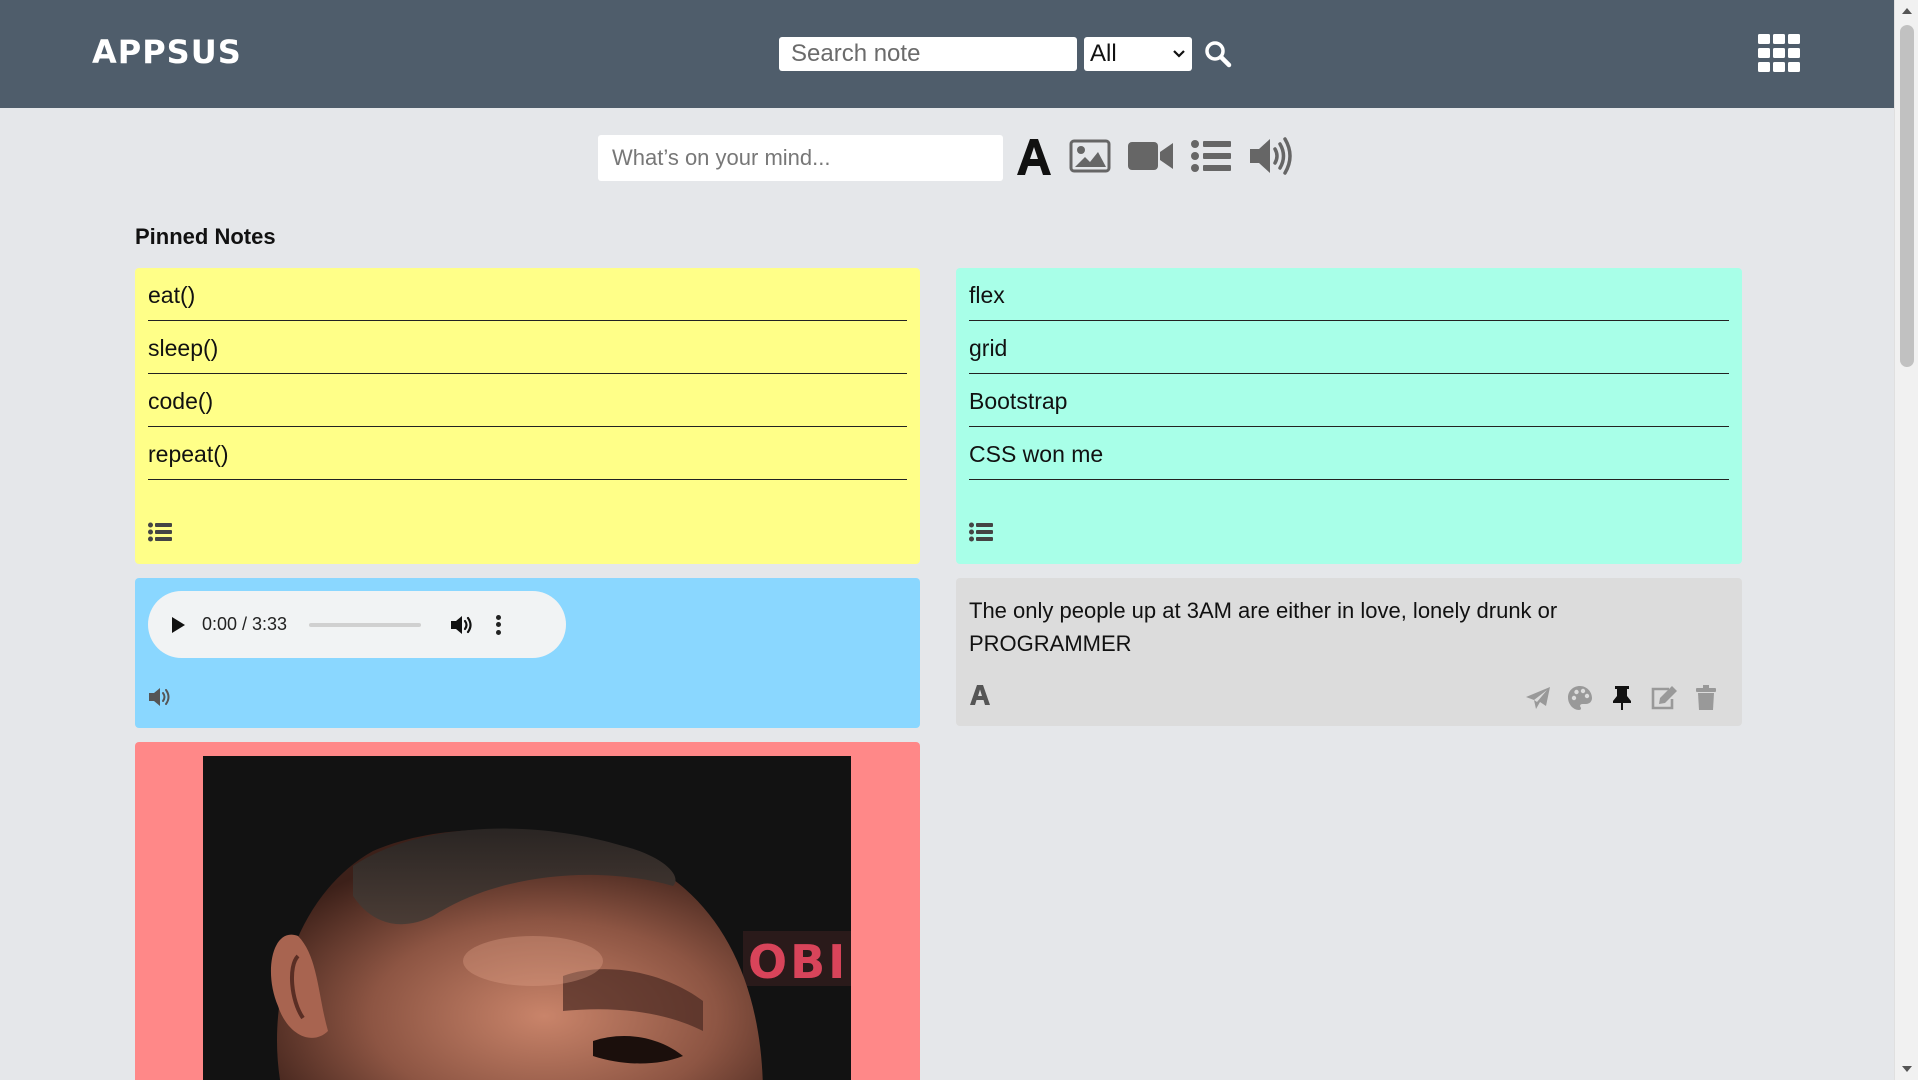 This screenshot has width=1918, height=1080. What do you see at coordinates (245, 624) in the screenshot?
I see `audio-time: 0:00 / 3:33` at bounding box center [245, 624].